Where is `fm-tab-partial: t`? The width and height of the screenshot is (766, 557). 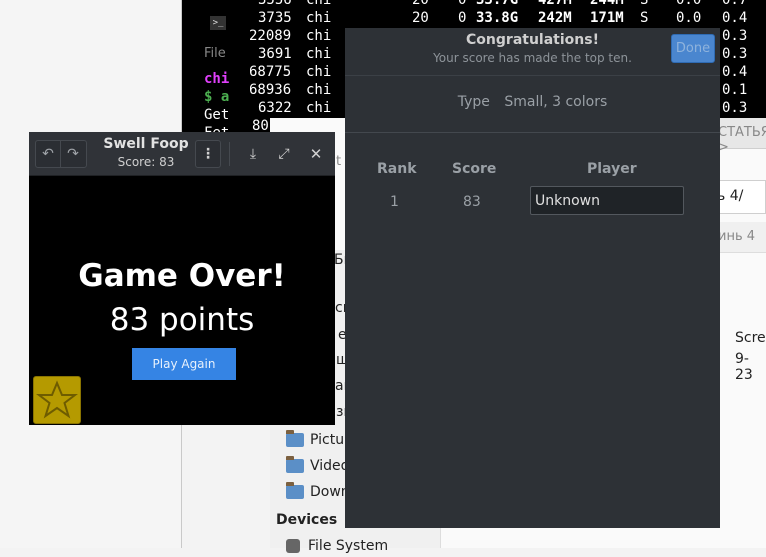 fm-tab-partial: t is located at coordinates (339, 161).